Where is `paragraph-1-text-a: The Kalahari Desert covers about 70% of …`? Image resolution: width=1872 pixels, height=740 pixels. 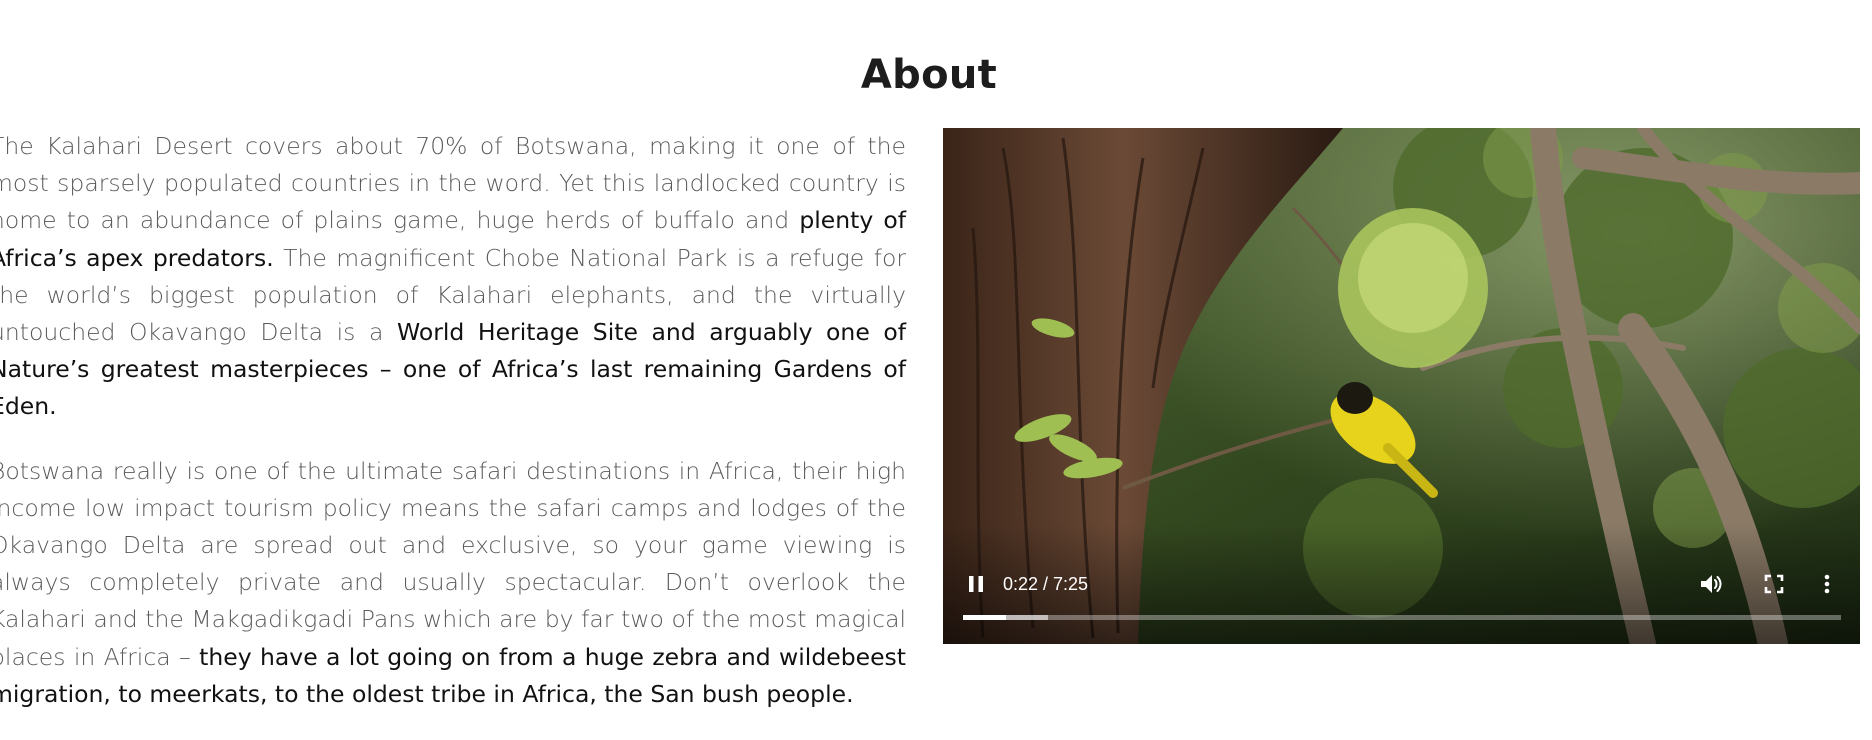
paragraph-1-text-a: The Kalahari Desert covers about 70% of … is located at coordinates (453, 183).